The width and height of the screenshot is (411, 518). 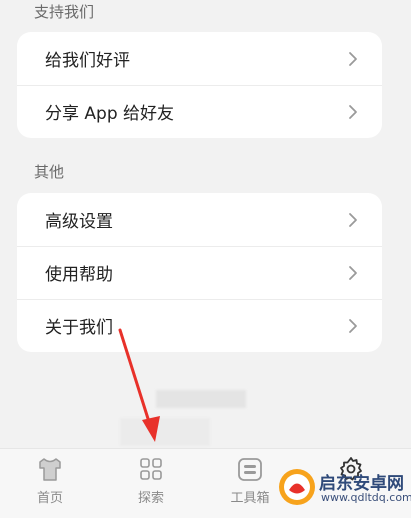 What do you see at coordinates (366, 497) in the screenshot?
I see `watermark-url: www.qdltdq.com` at bounding box center [366, 497].